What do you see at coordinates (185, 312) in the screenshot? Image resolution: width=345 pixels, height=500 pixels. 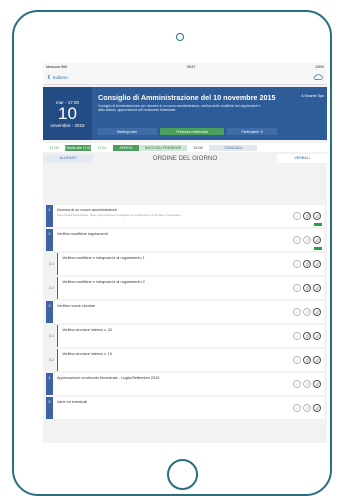 I see `agenda-item: 3 Verifica nuove circolari ✓` at bounding box center [185, 312].